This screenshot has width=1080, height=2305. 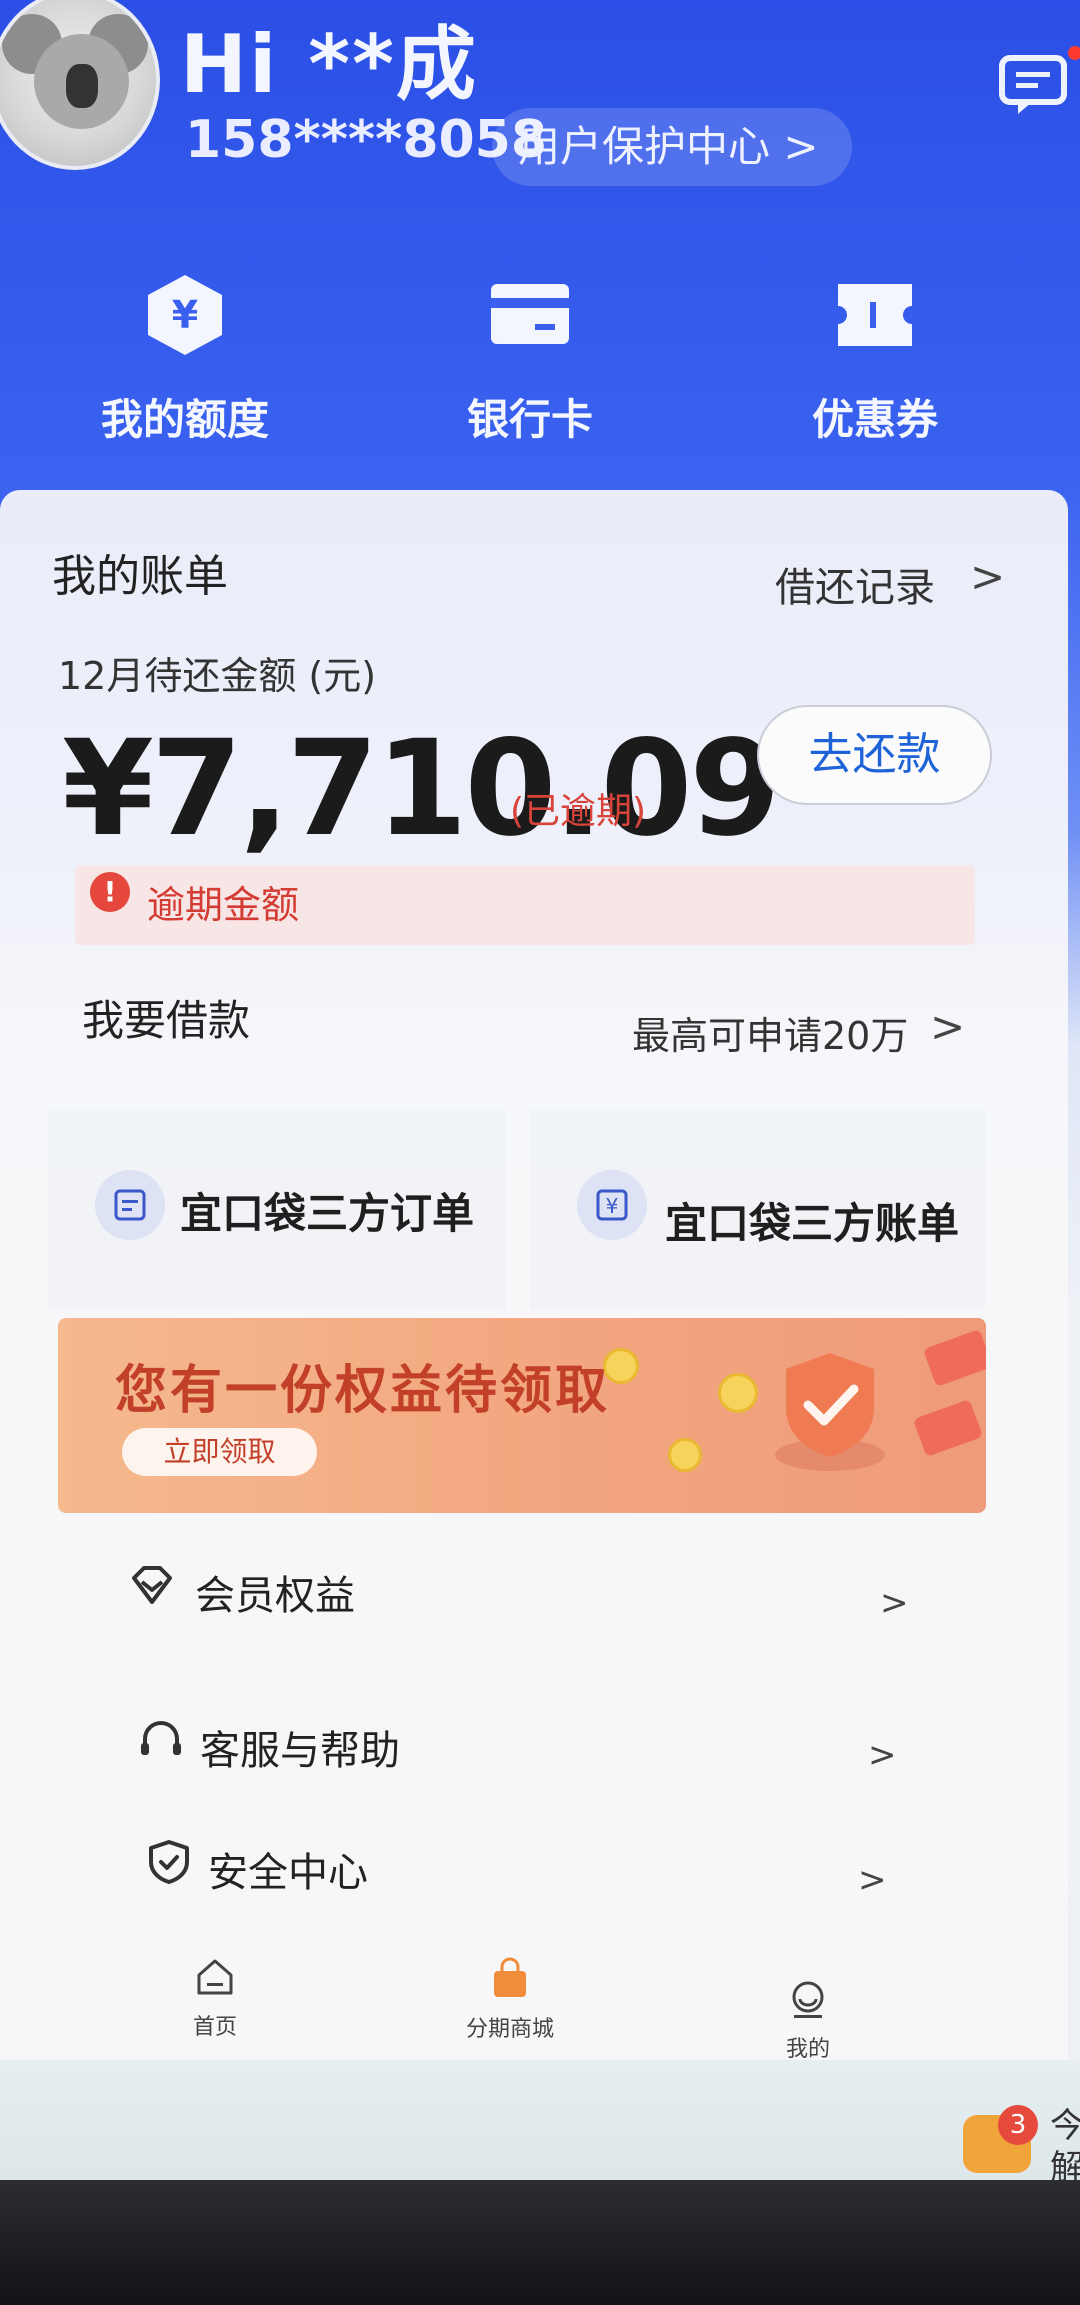 I want to click on message-icon, so click(x=1034, y=85).